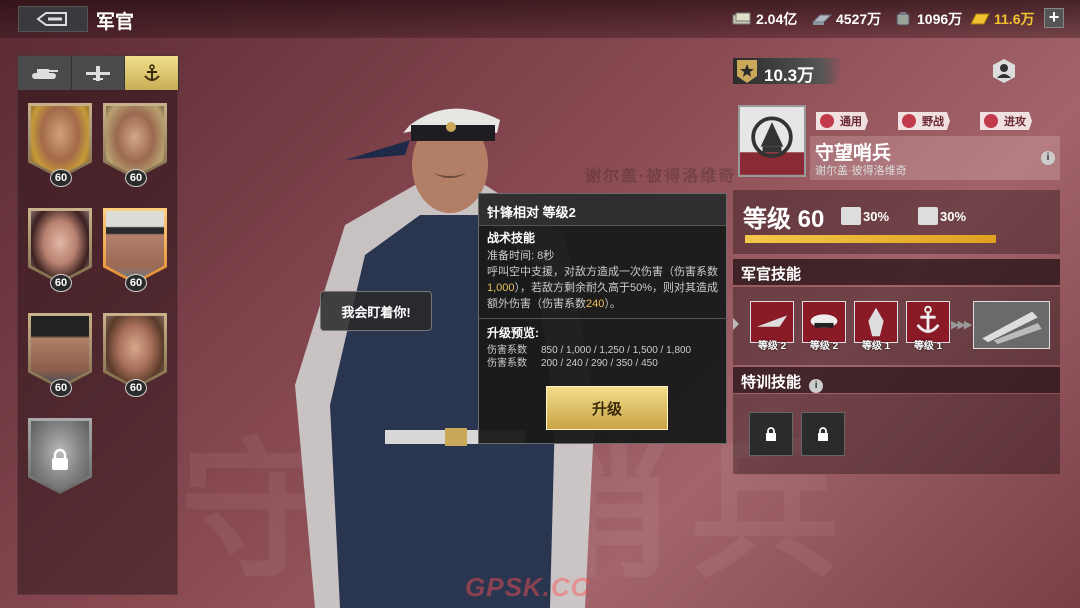  I want to click on back-button, so click(53, 19).